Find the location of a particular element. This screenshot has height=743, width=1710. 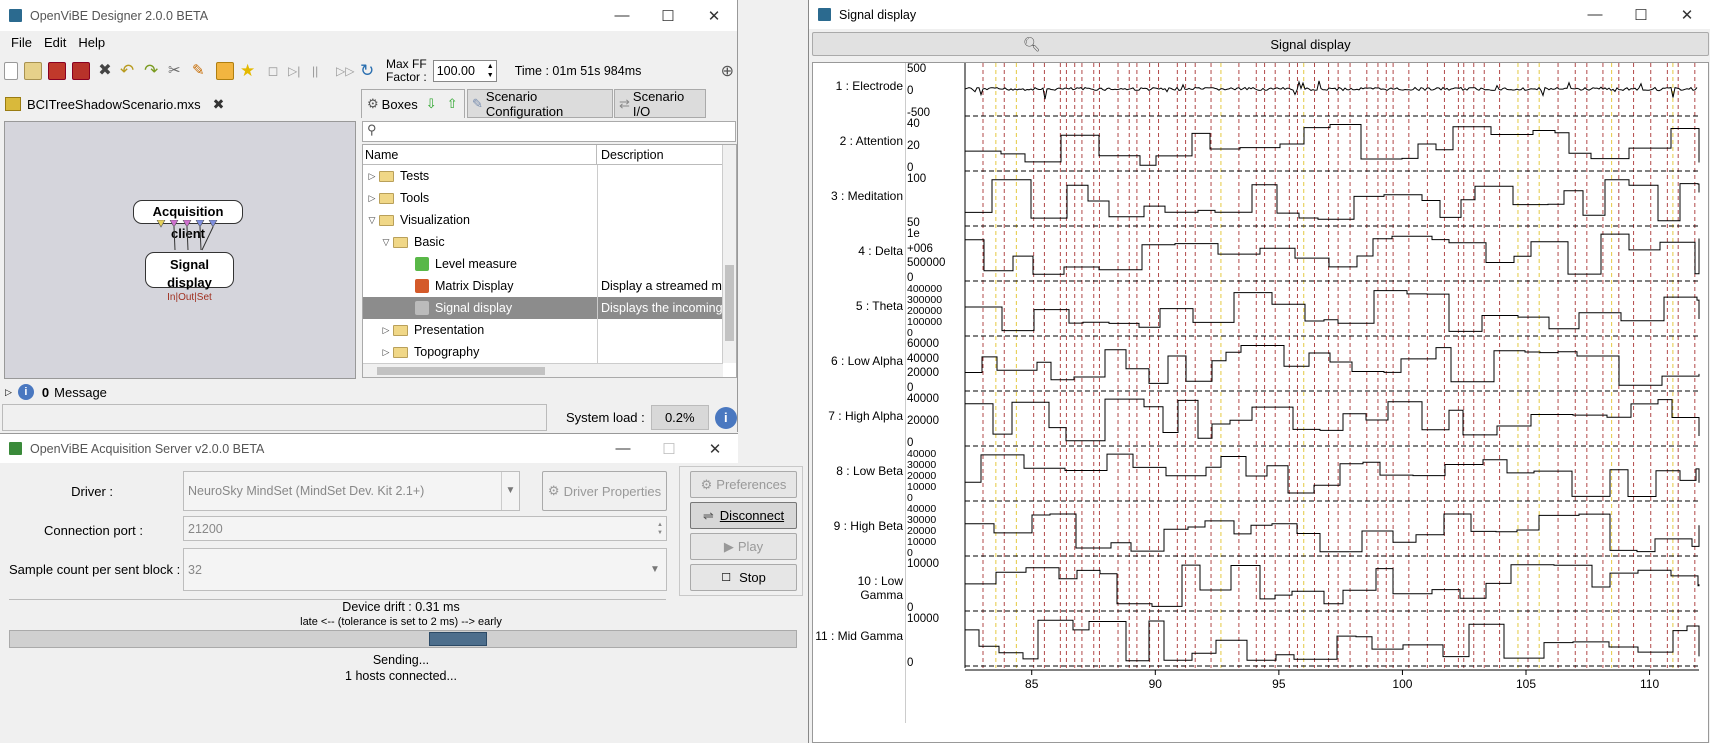

y-tick-label: 40 is located at coordinates (913, 124).